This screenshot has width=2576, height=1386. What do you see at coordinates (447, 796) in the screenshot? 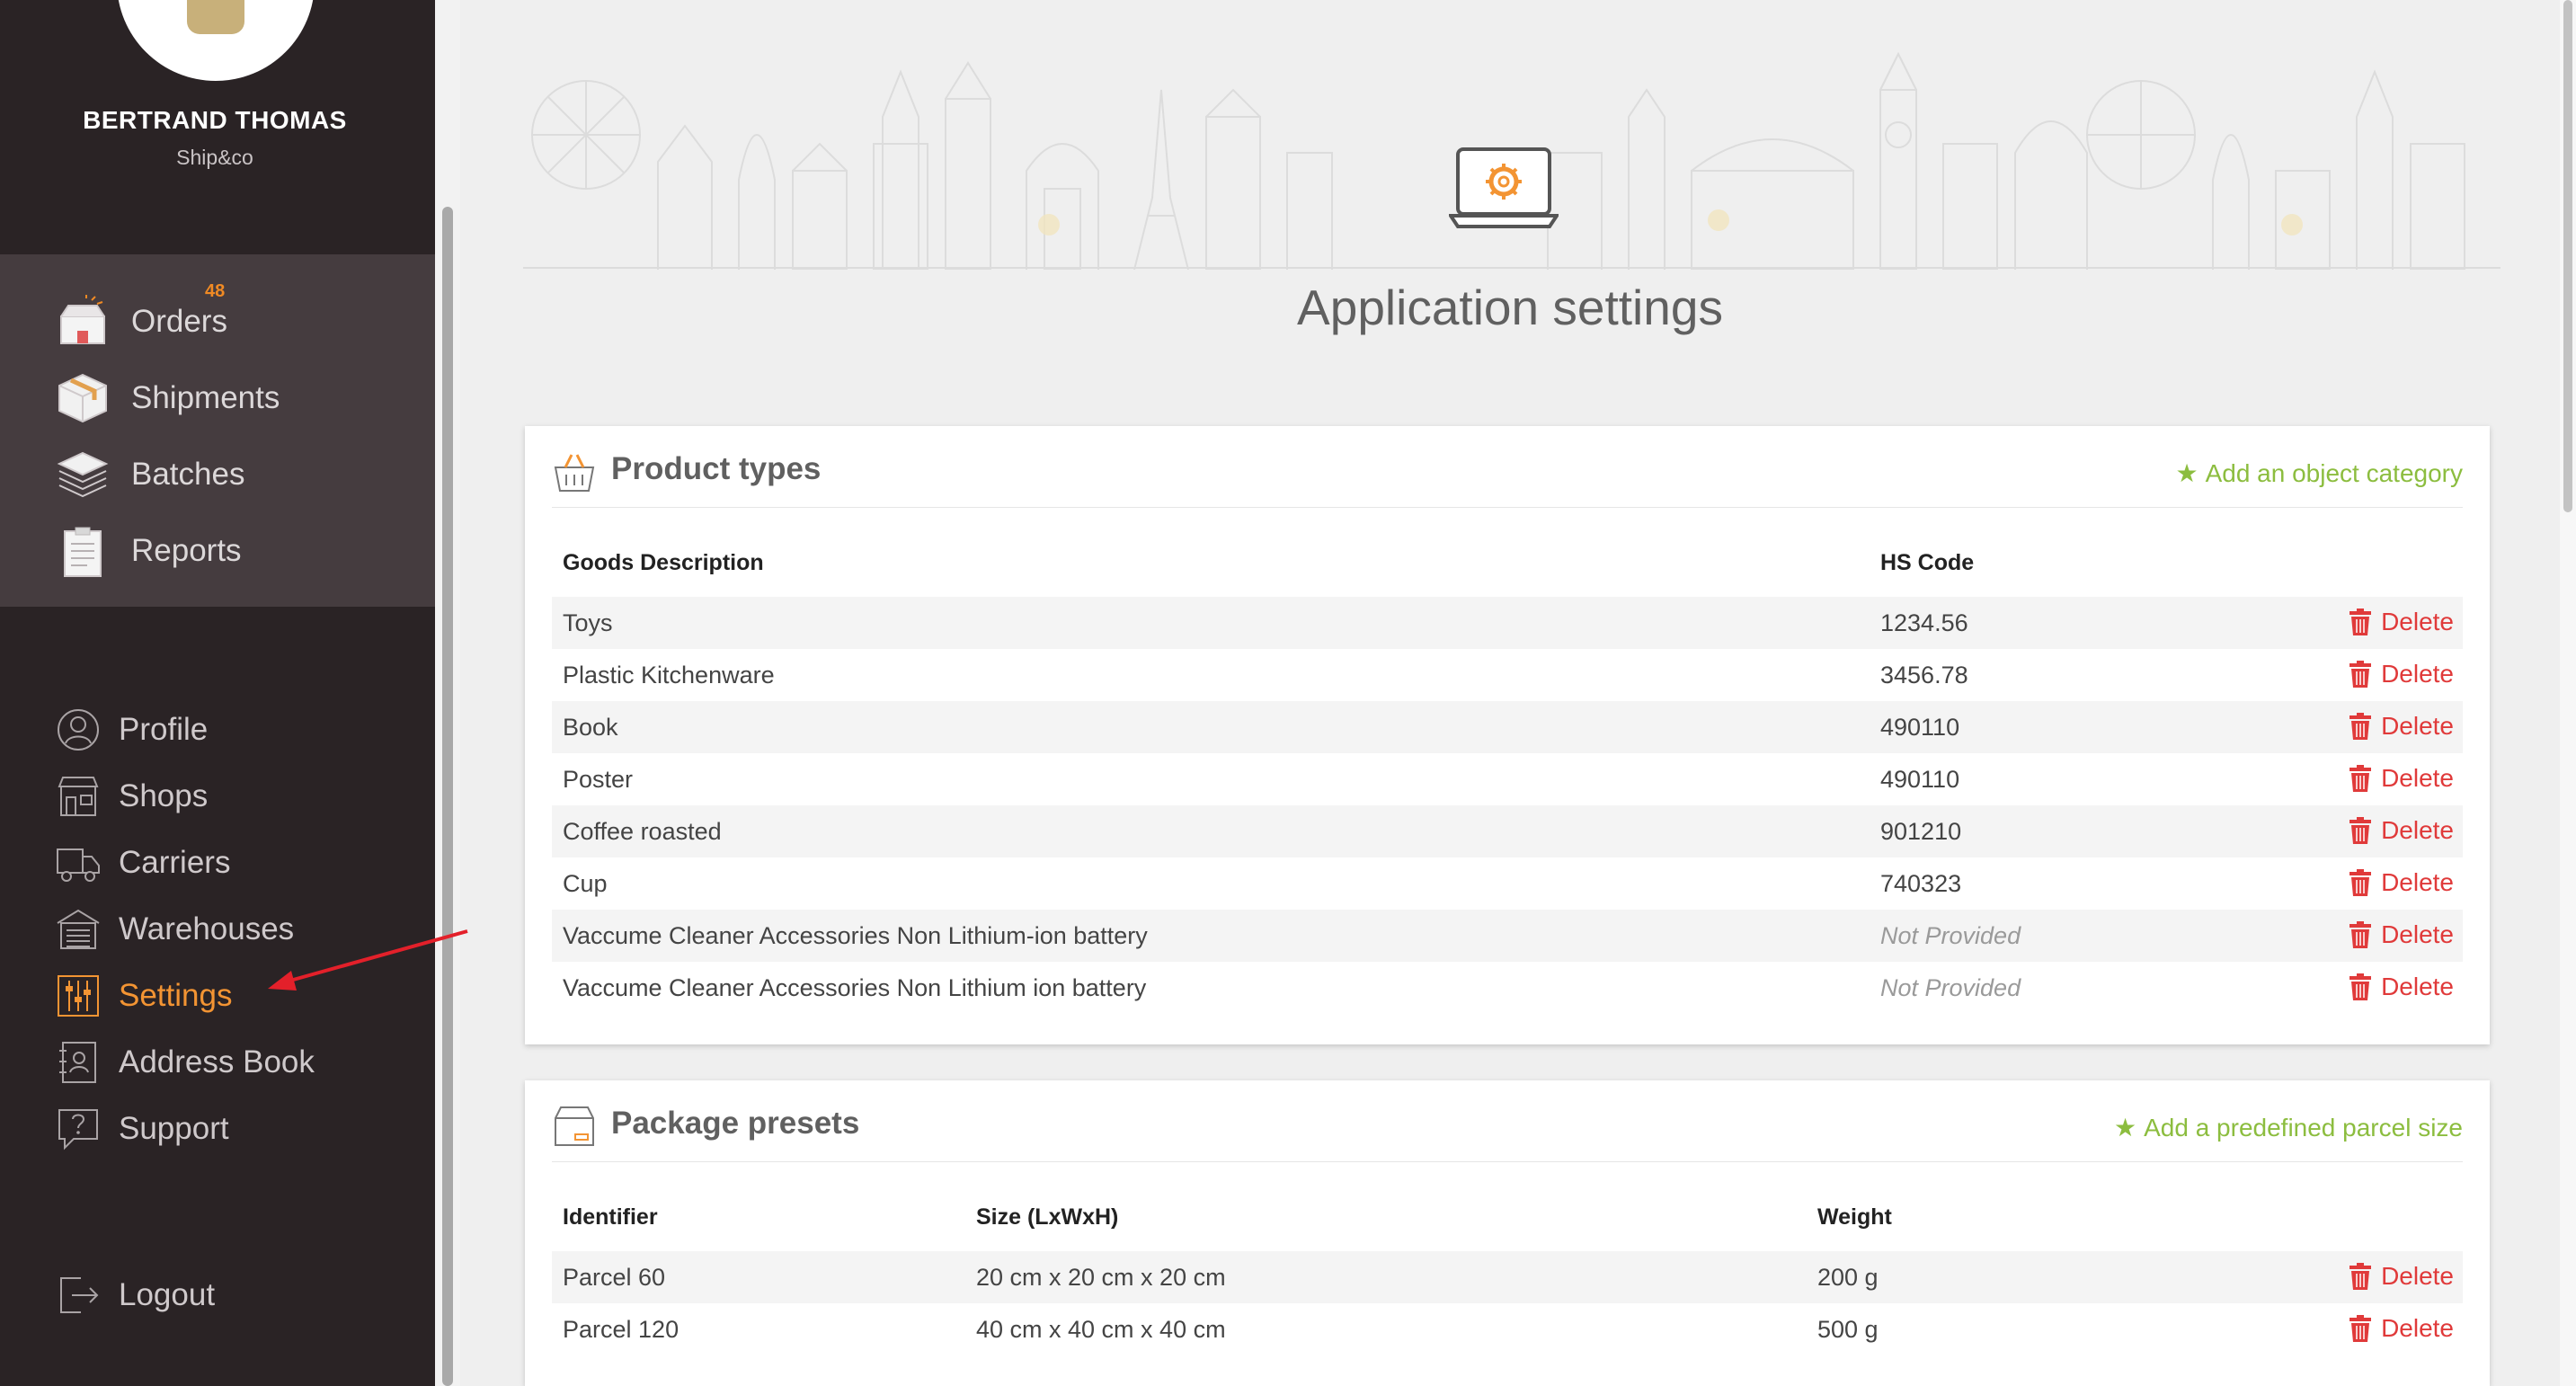
I see `sidebar-scrollbar` at bounding box center [447, 796].